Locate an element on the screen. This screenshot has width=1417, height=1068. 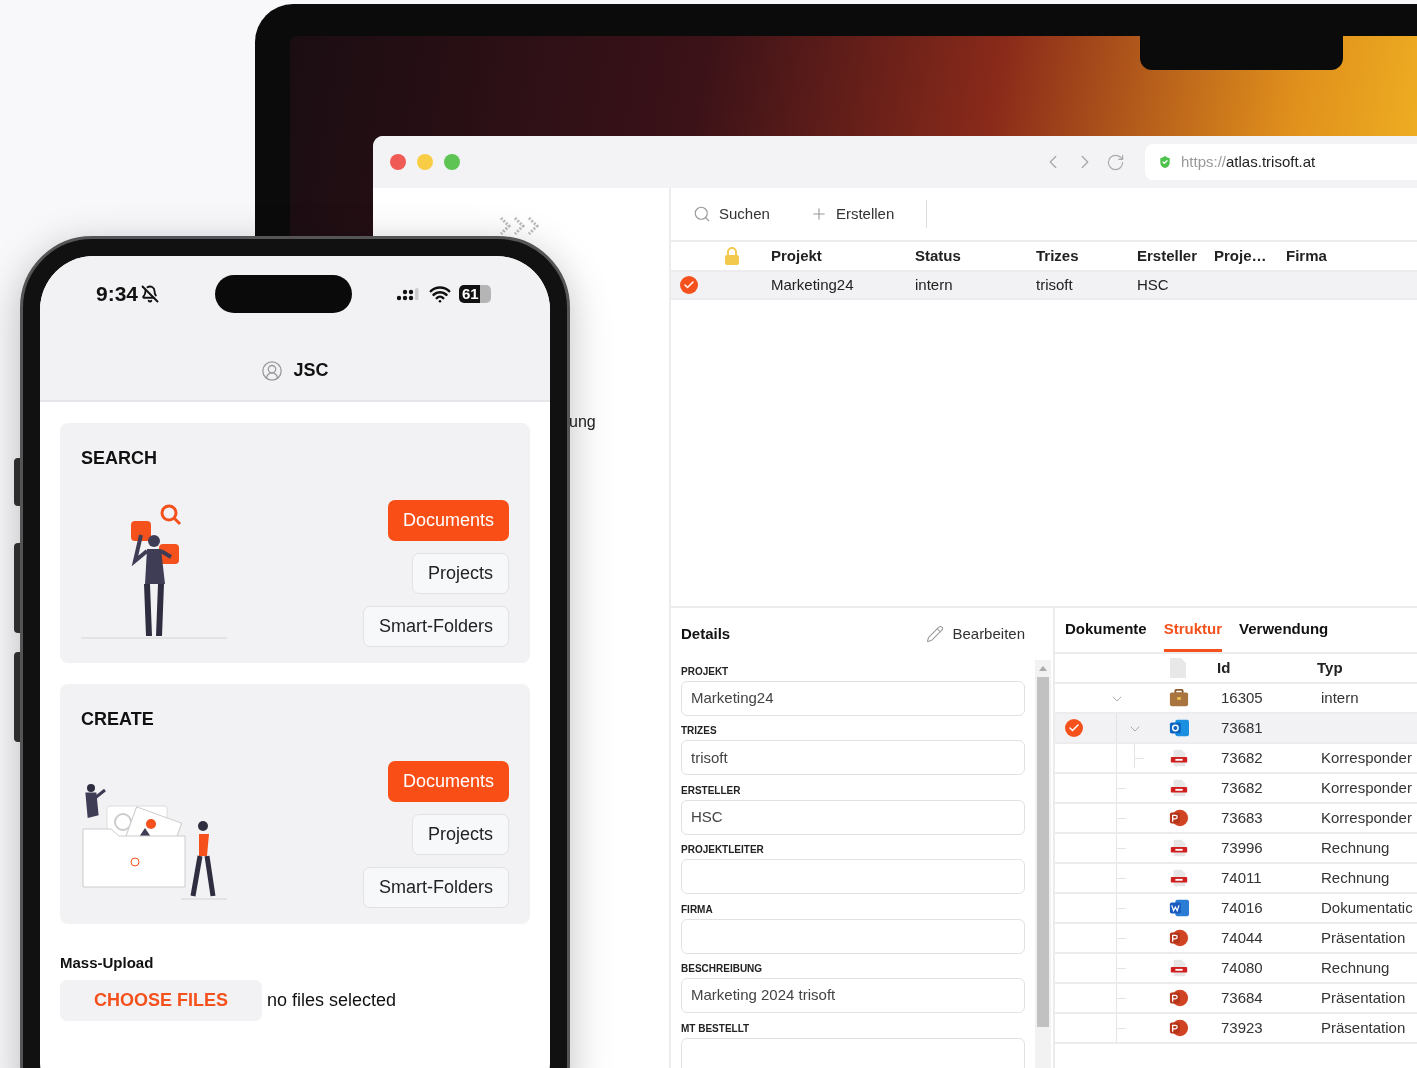
tree-row: 74011 Rechnung is located at coordinates (1236, 879).